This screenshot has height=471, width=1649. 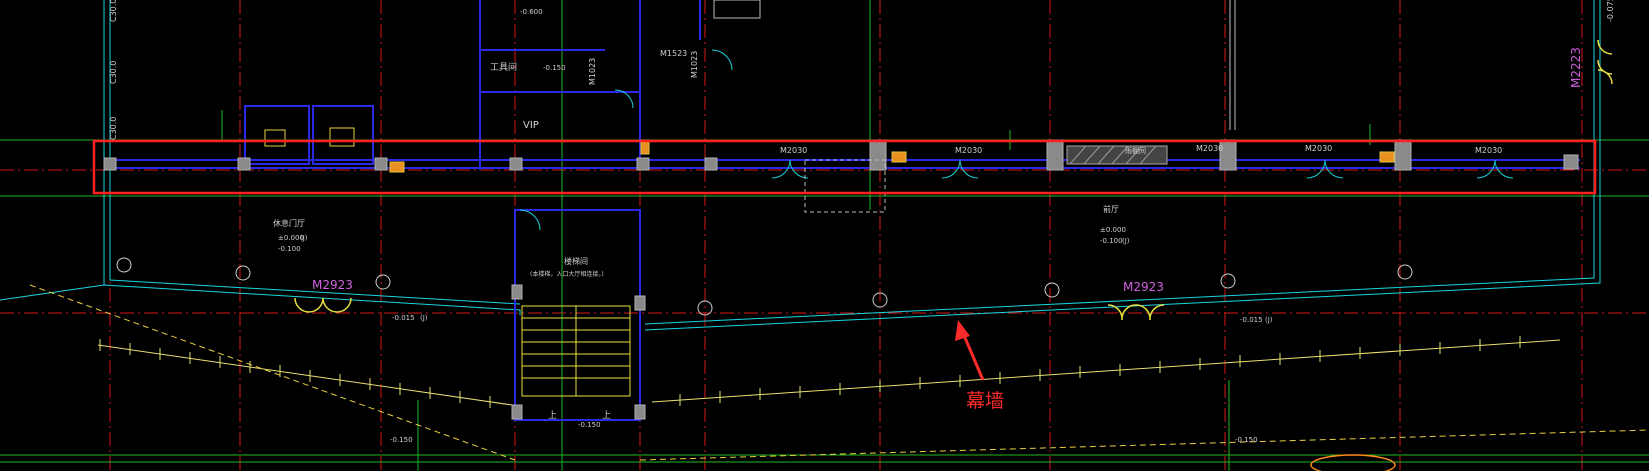 I want to click on door-label-m1023b: M1023, so click(x=592, y=71).